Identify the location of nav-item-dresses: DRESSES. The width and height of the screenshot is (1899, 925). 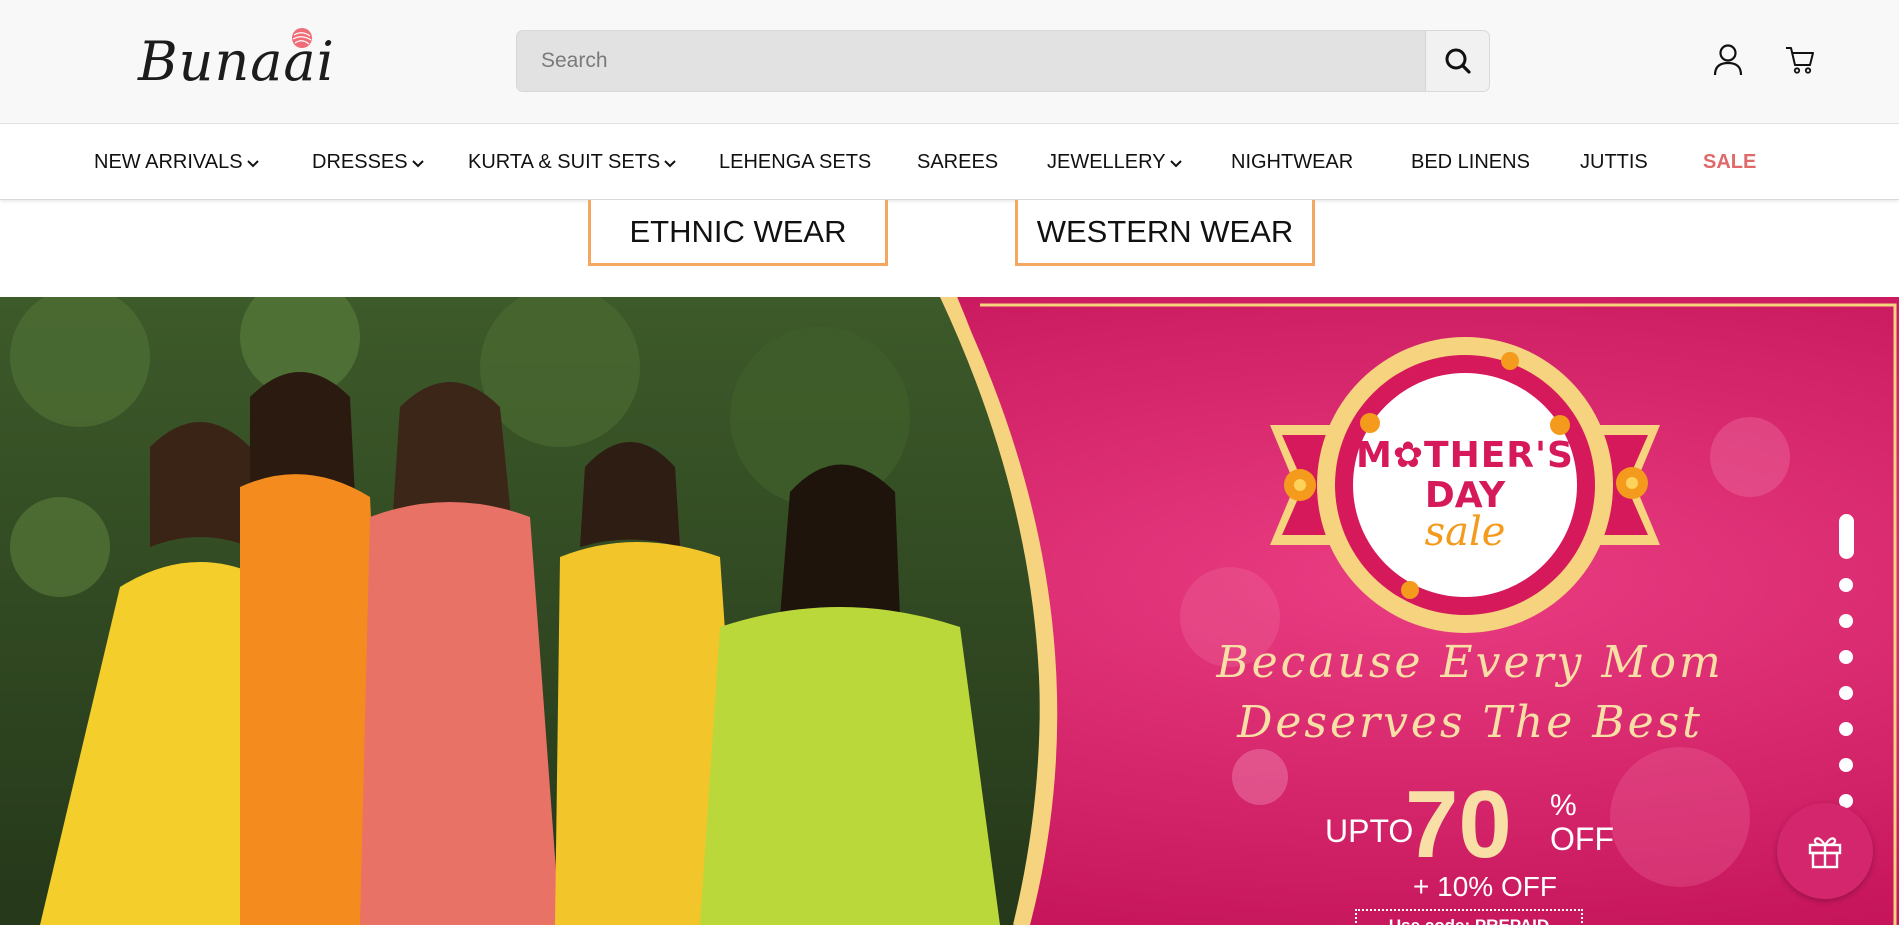
(368, 162).